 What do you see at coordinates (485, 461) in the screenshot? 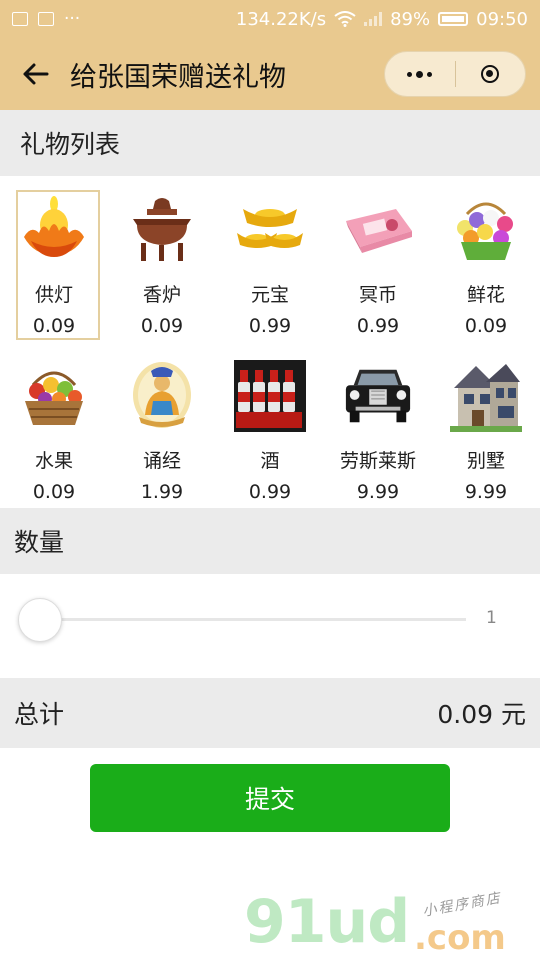
I see `gift-name: 别墅` at bounding box center [485, 461].